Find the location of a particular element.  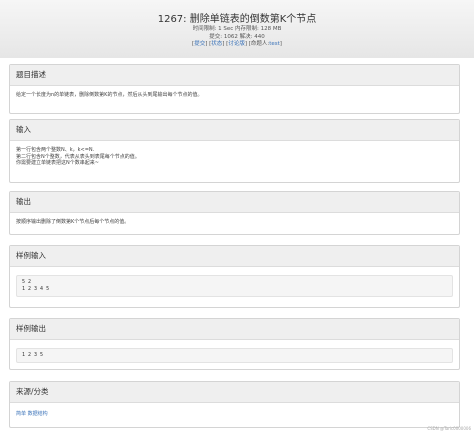

description-heading: 题目描述 is located at coordinates (234, 75).